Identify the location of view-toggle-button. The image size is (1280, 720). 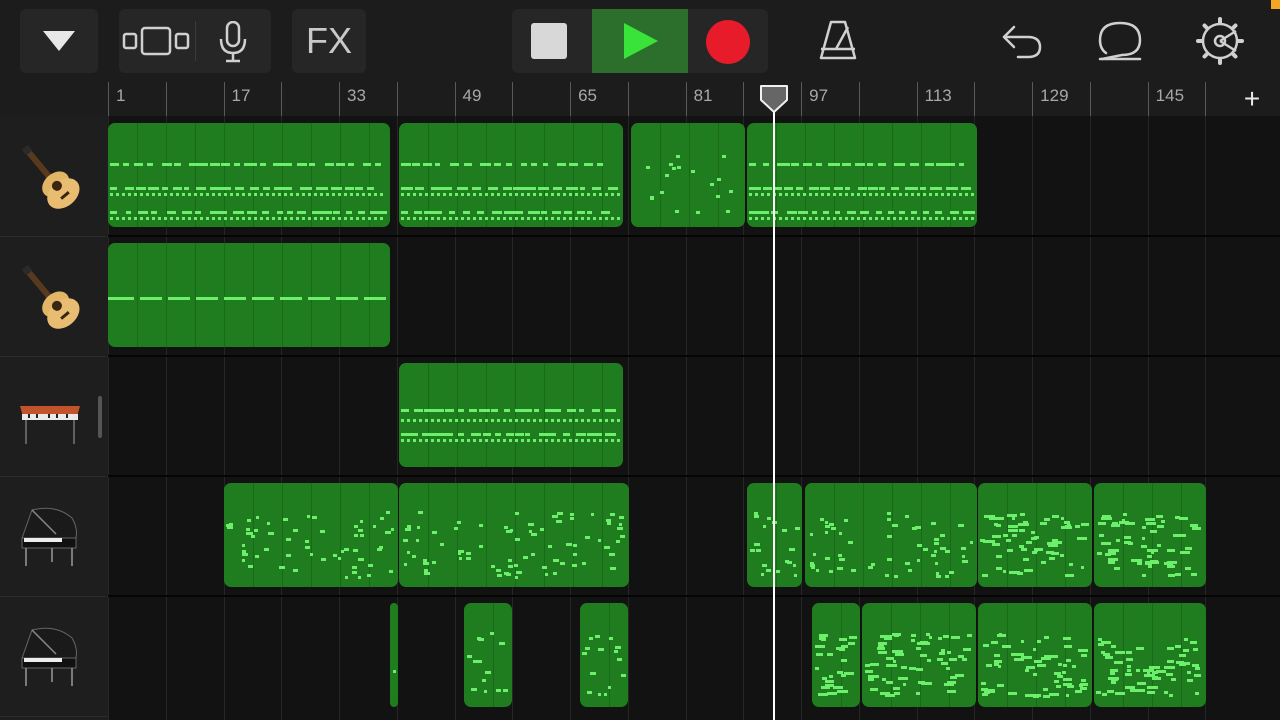
(157, 41).